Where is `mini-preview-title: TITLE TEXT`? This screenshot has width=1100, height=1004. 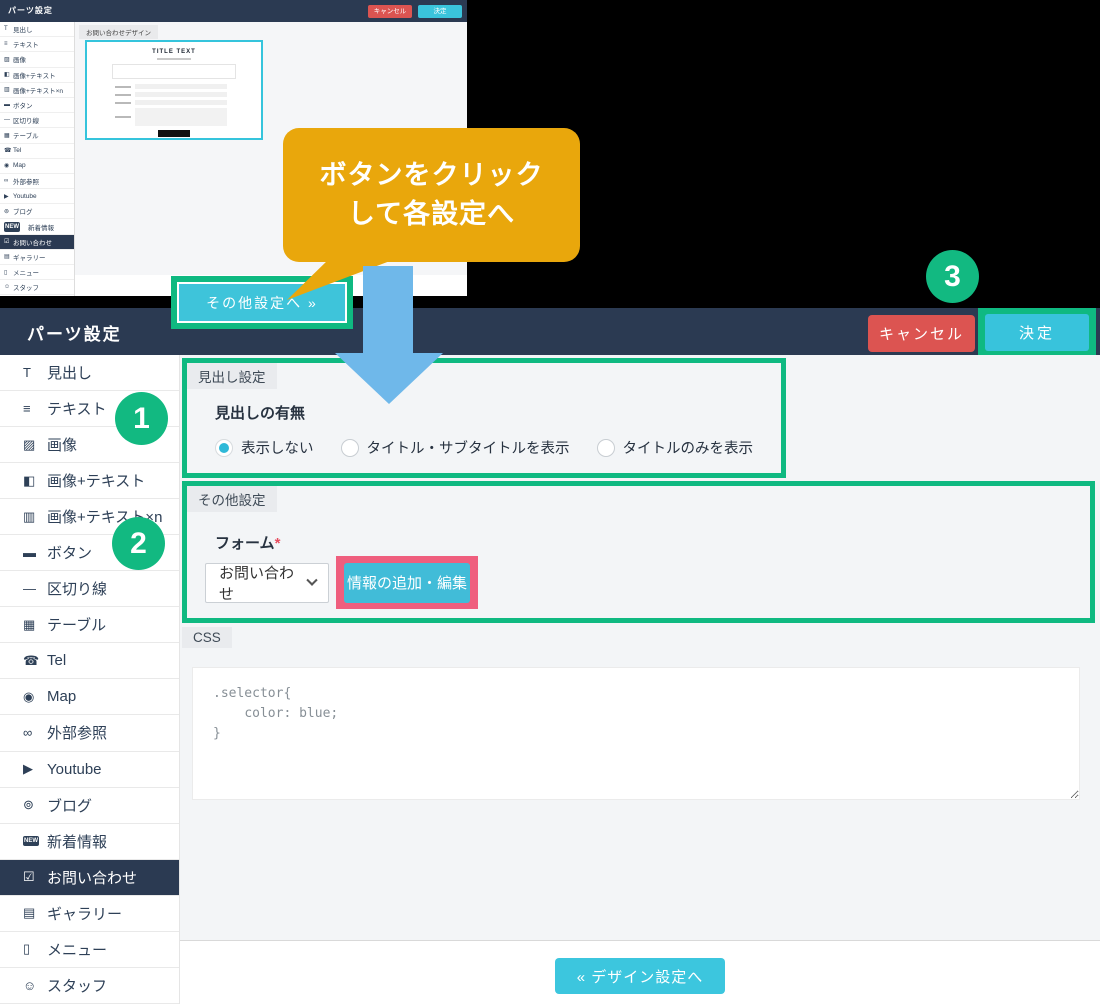 mini-preview-title: TITLE TEXT is located at coordinates (174, 52).